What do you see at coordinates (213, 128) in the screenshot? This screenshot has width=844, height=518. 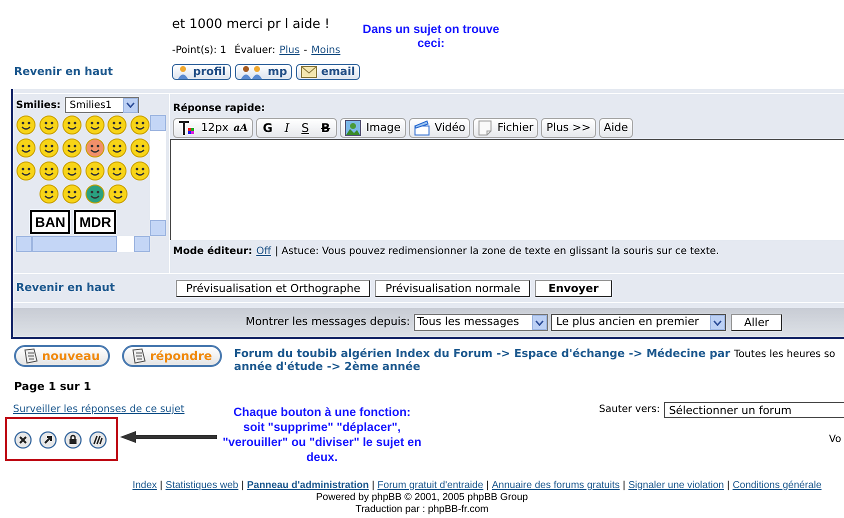 I see `toolbar-button: 12px aA` at bounding box center [213, 128].